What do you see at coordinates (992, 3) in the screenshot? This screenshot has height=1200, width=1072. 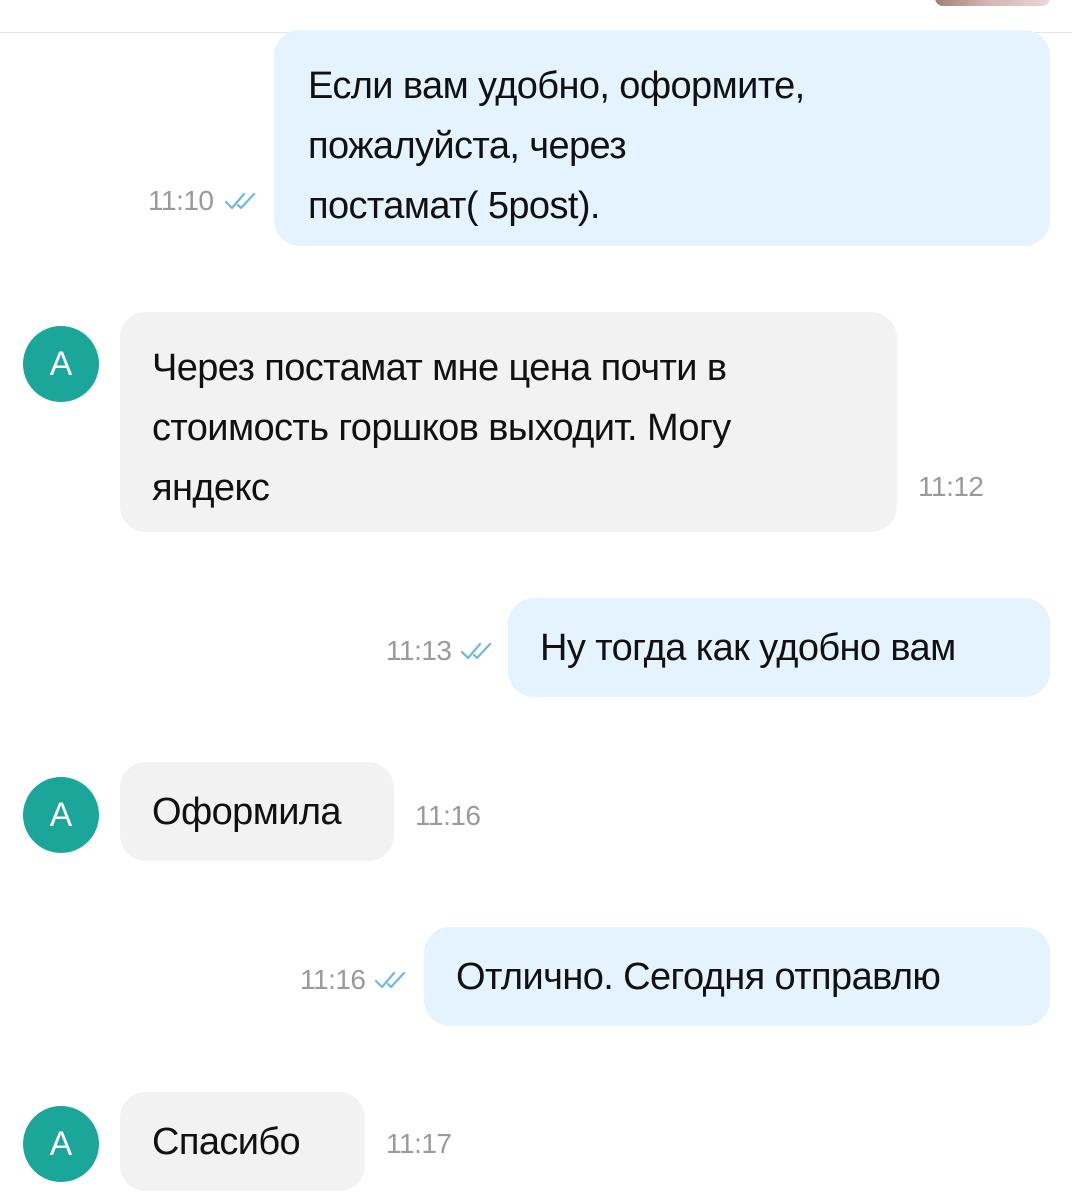 I see `header-avatar-image` at bounding box center [992, 3].